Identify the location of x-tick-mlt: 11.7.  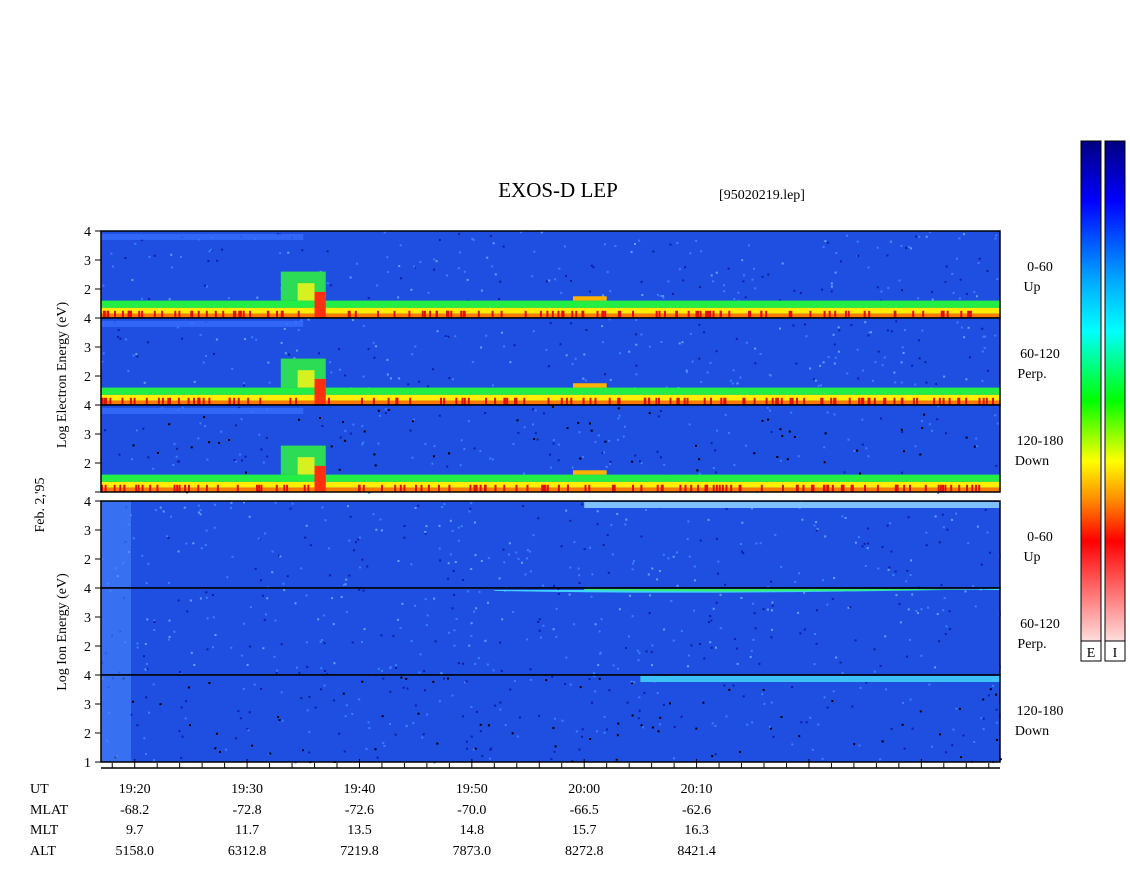
(247, 830).